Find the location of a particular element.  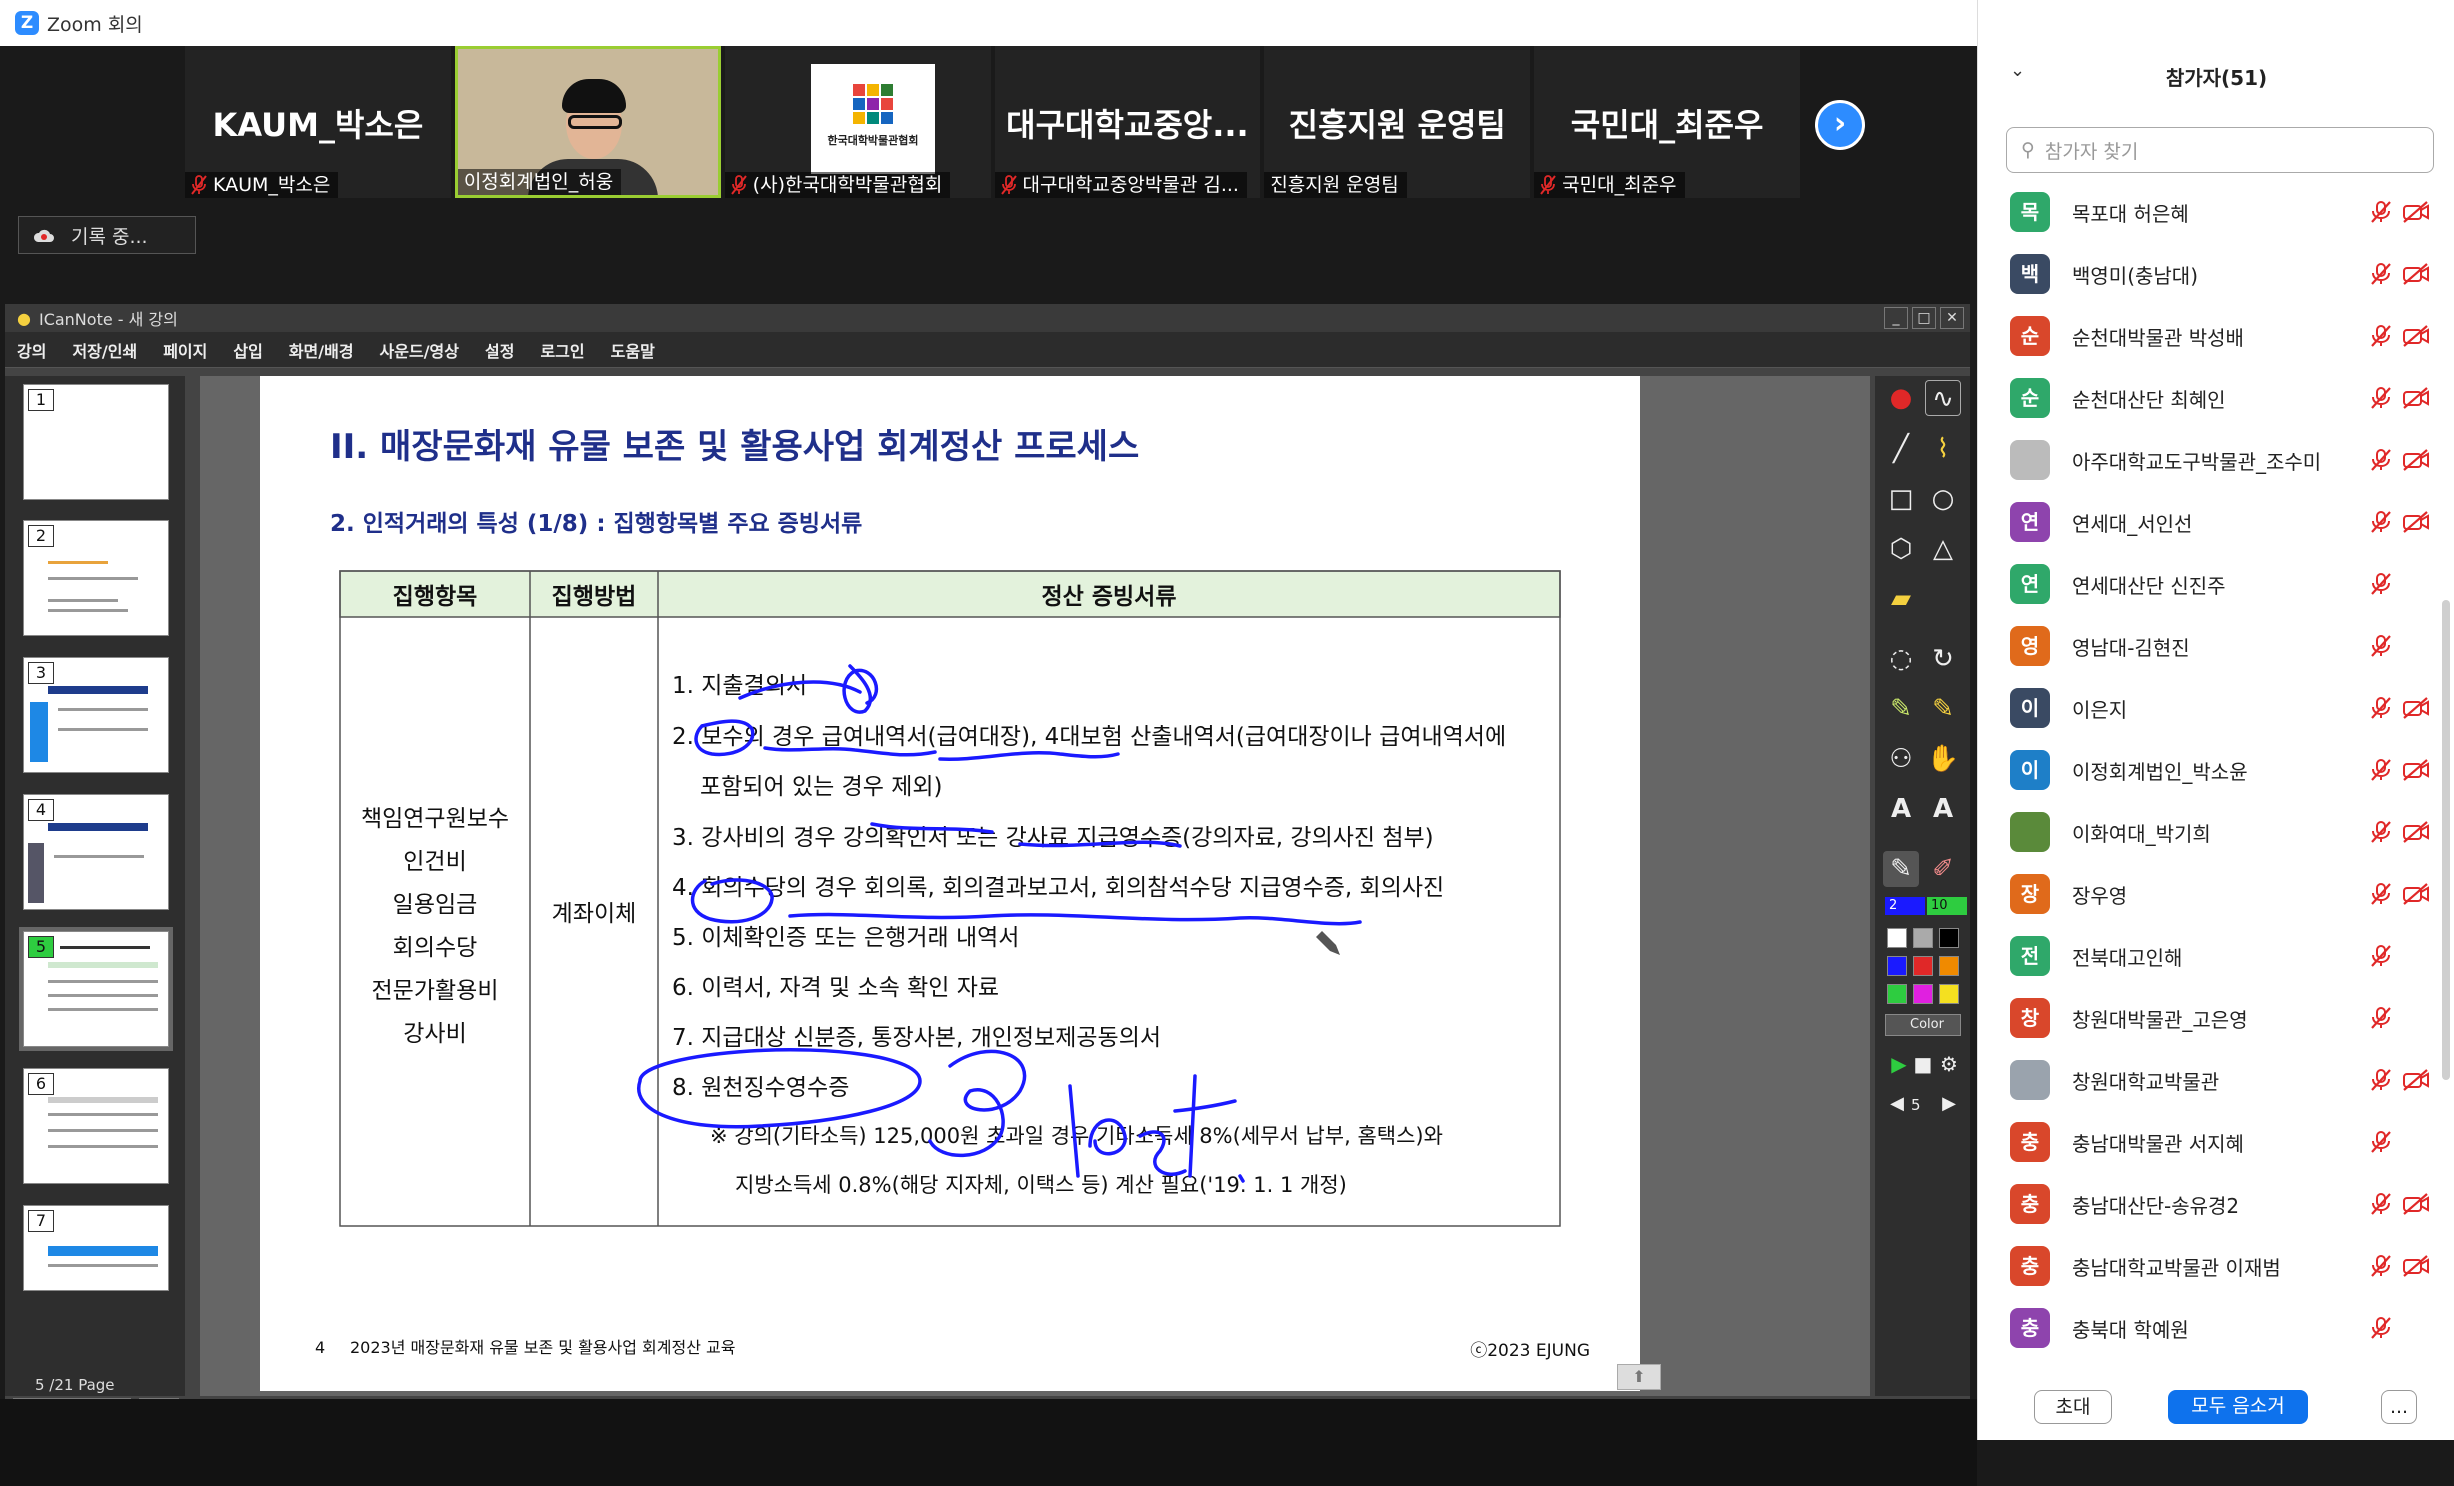

icannote-maximize-button: □ is located at coordinates (1924, 318).